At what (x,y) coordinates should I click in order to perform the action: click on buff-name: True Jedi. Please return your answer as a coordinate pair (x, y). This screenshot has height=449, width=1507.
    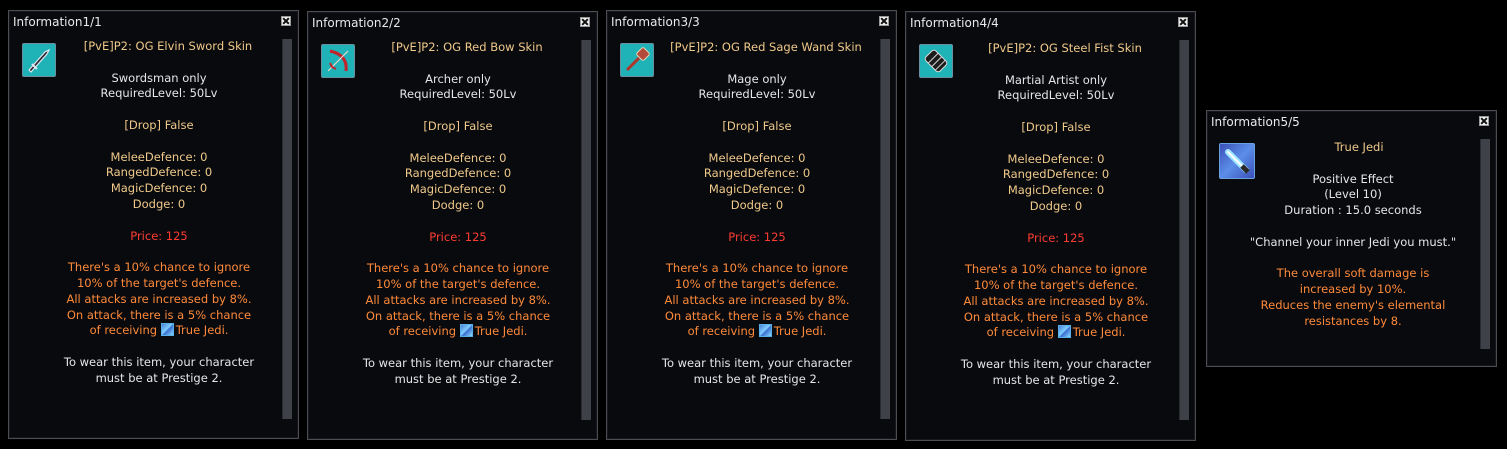
    Looking at the image, I should click on (1359, 147).